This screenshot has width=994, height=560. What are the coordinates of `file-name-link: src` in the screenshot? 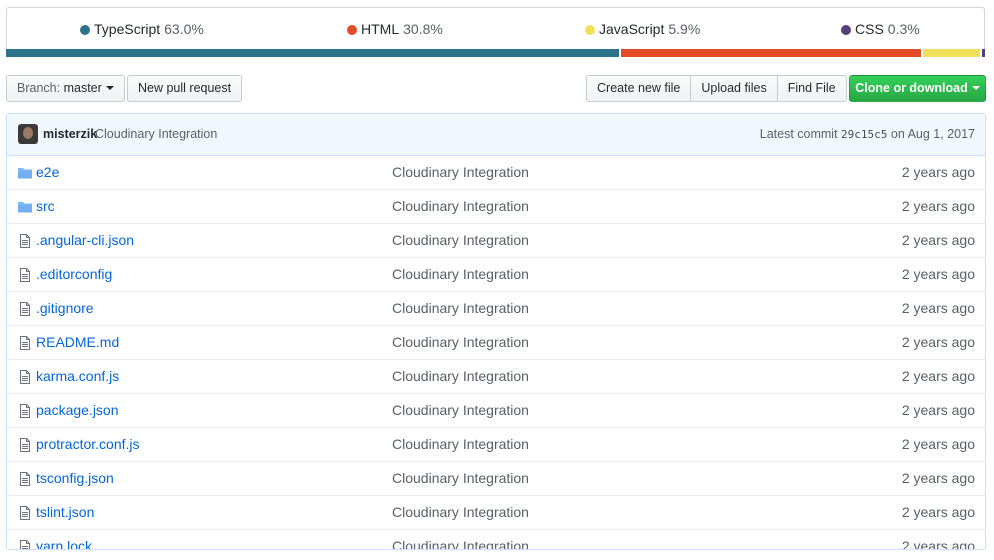 It's located at (45, 206).